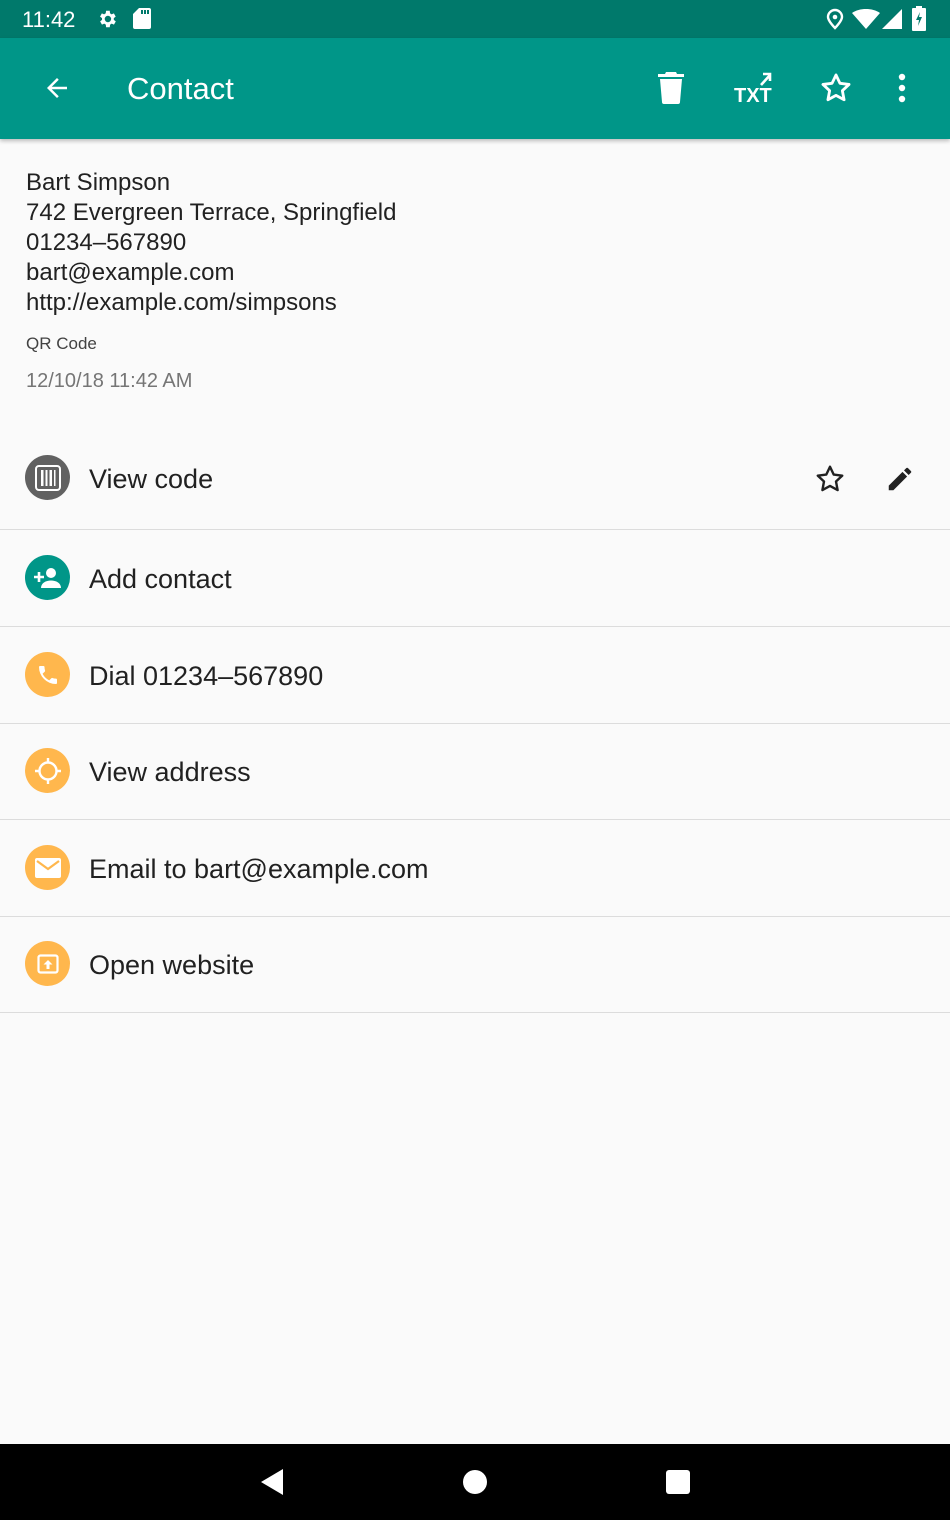 Image resolution: width=950 pixels, height=1520 pixels. I want to click on nav-home-button, so click(475, 1482).